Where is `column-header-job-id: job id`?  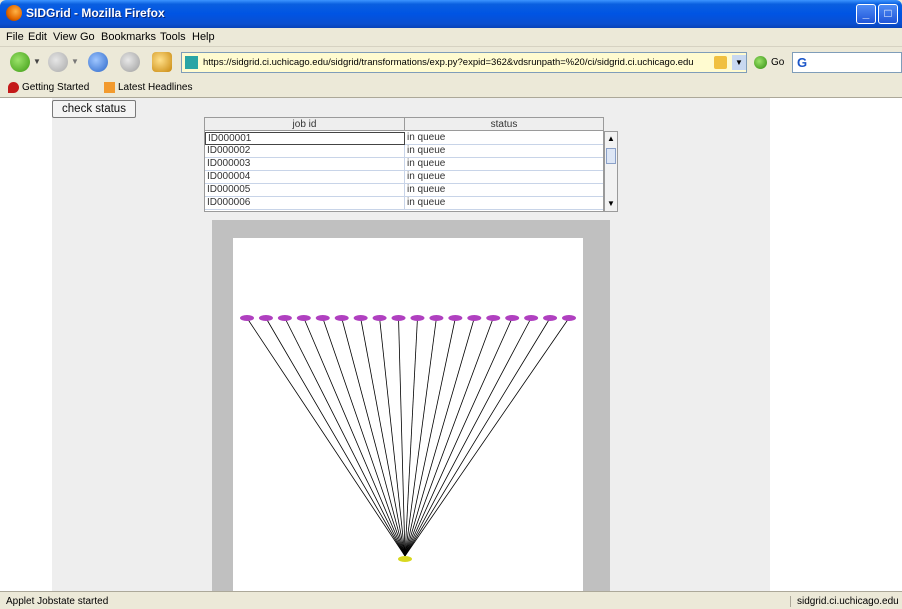
column-header-job-id: job id is located at coordinates (305, 124).